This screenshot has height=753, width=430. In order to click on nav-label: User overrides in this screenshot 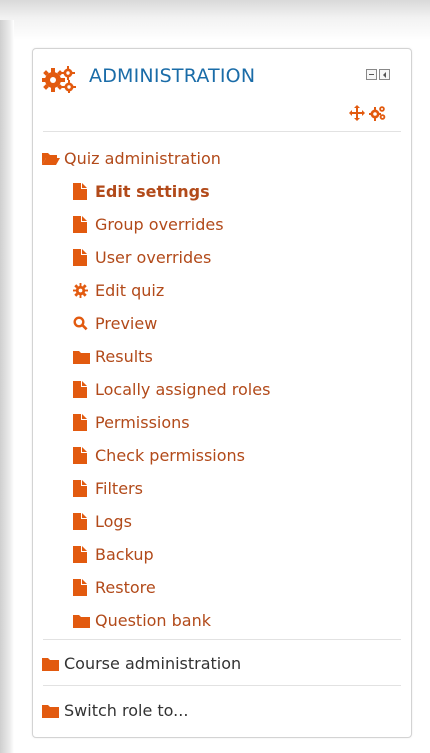, I will do `click(153, 257)`.